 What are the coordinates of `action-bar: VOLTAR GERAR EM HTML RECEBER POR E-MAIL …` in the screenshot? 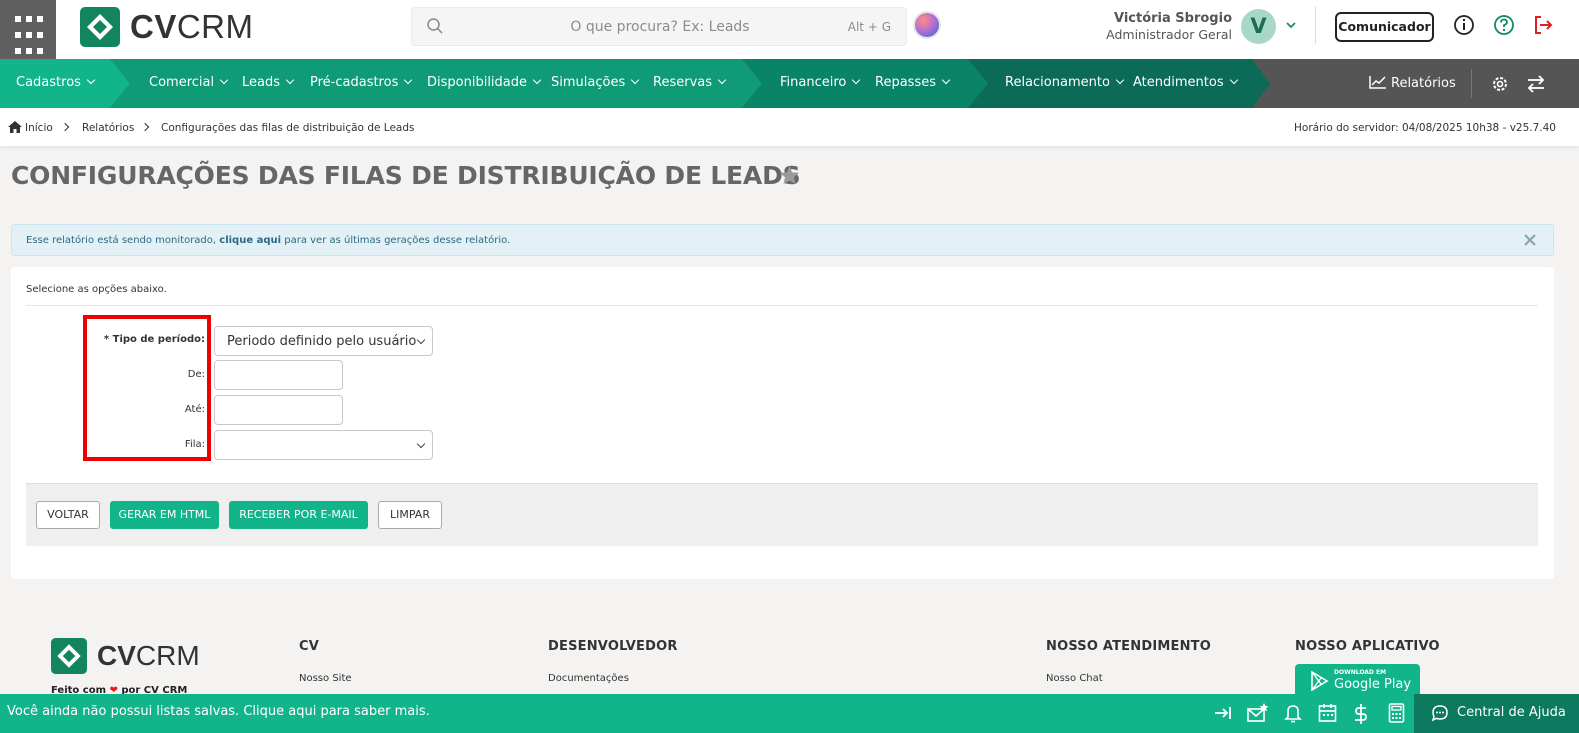 It's located at (782, 514).